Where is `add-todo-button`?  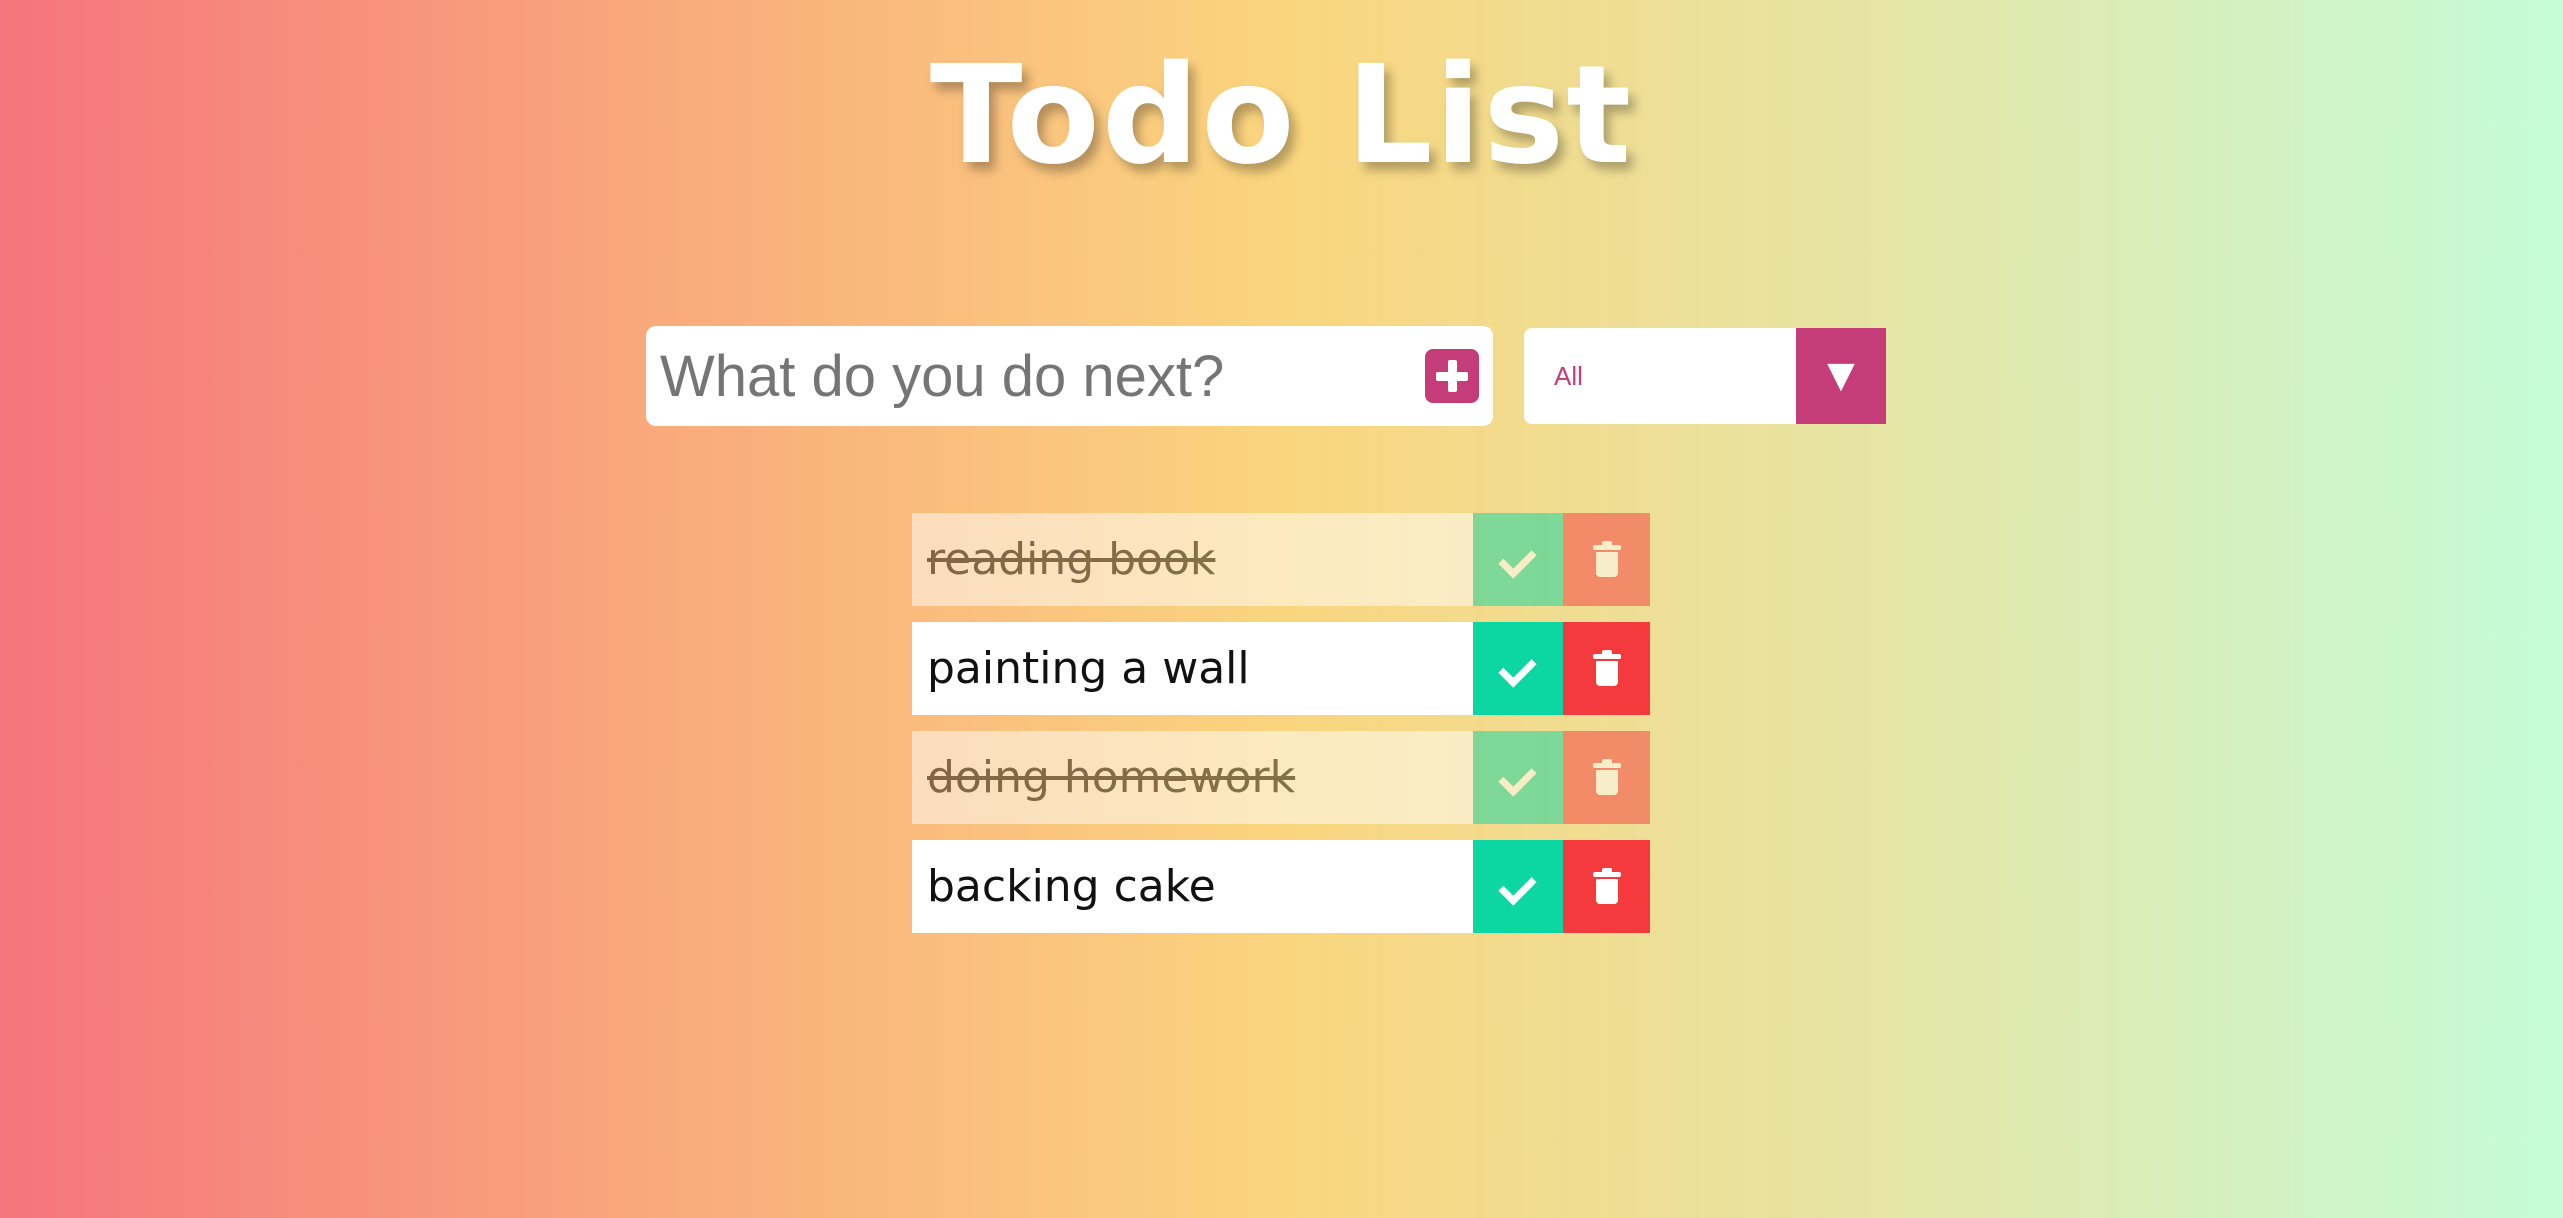 add-todo-button is located at coordinates (1452, 376).